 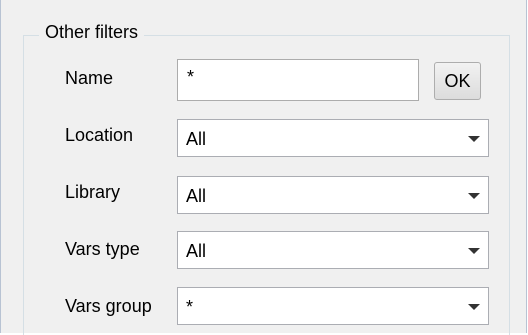 I want to click on location-label: Location, so click(x=99, y=135).